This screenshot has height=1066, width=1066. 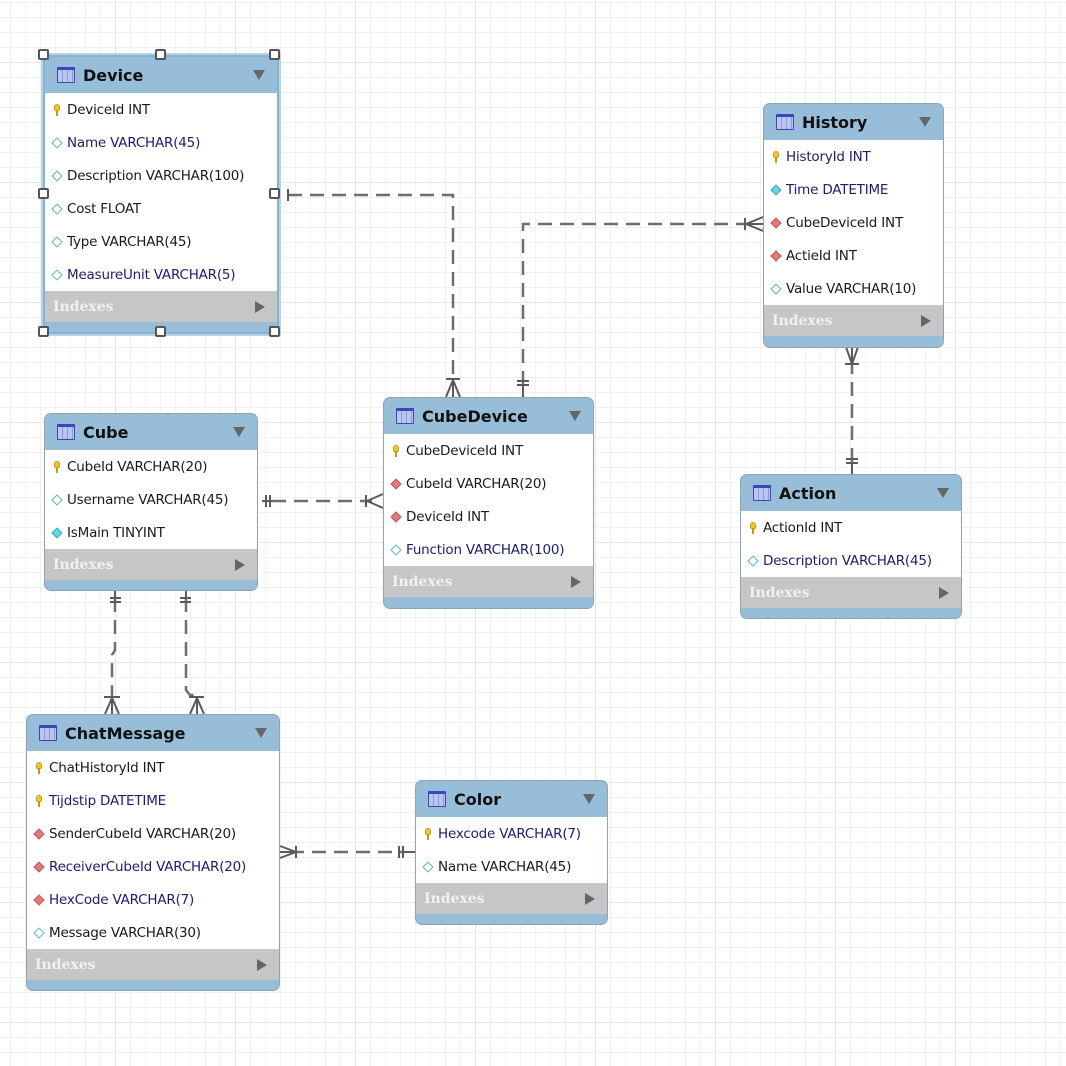 What do you see at coordinates (106, 432) in the screenshot?
I see `table-title: Cube` at bounding box center [106, 432].